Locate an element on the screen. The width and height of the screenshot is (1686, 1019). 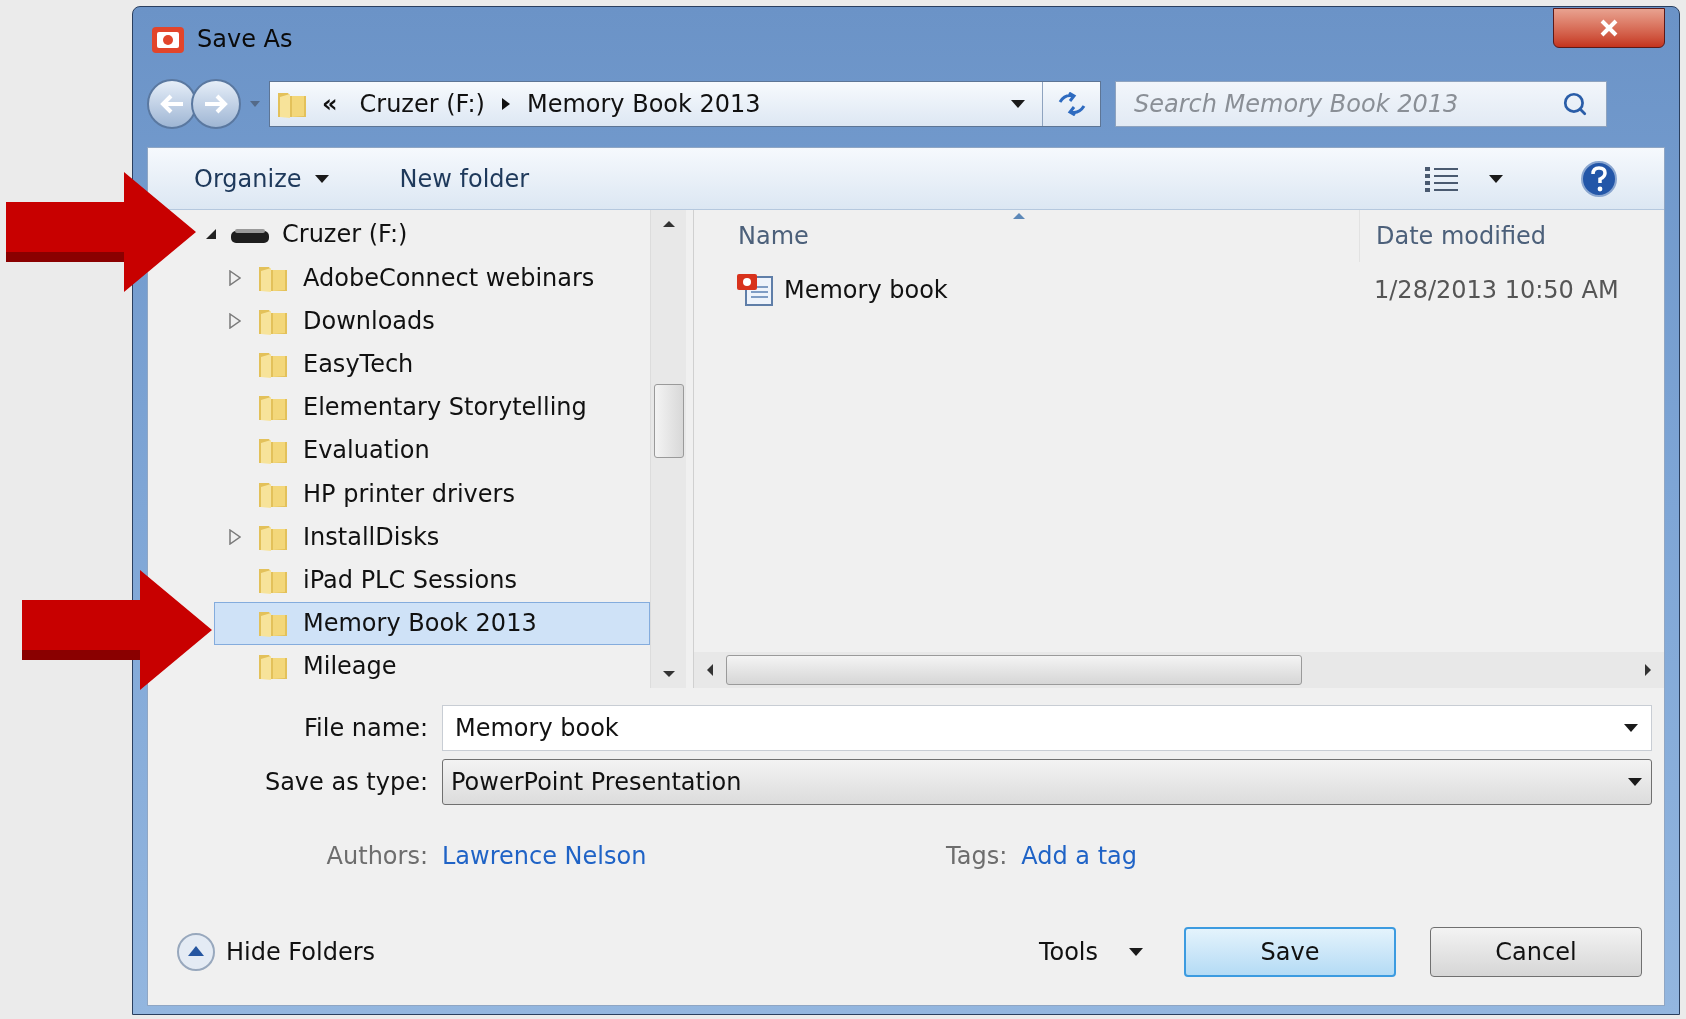
file-name-field: Memory book is located at coordinates (1047, 728).